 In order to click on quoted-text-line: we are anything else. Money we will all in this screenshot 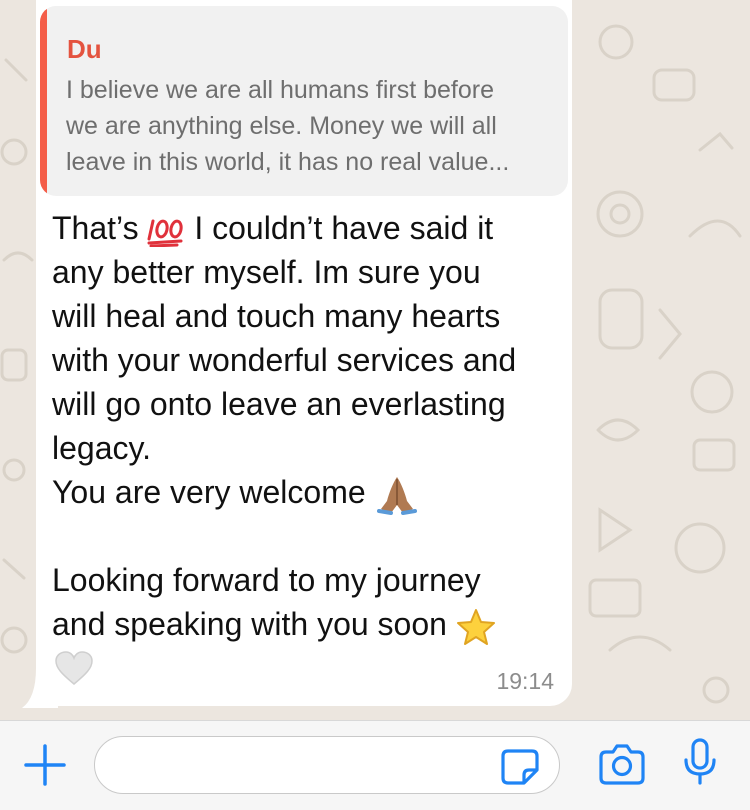, I will do `click(281, 126)`.